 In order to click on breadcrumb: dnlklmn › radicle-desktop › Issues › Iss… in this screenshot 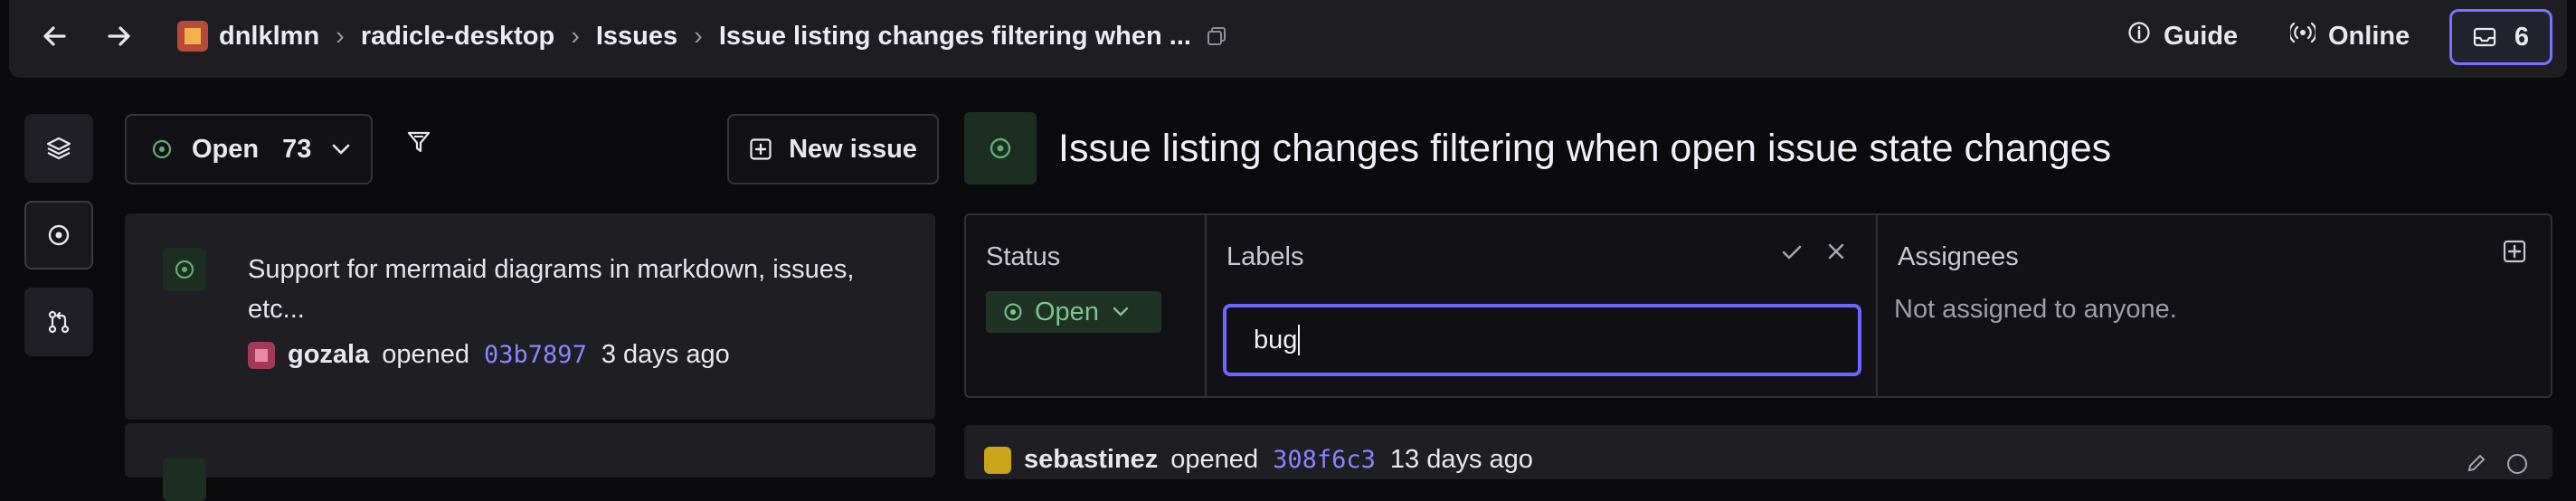, I will do `click(702, 36)`.